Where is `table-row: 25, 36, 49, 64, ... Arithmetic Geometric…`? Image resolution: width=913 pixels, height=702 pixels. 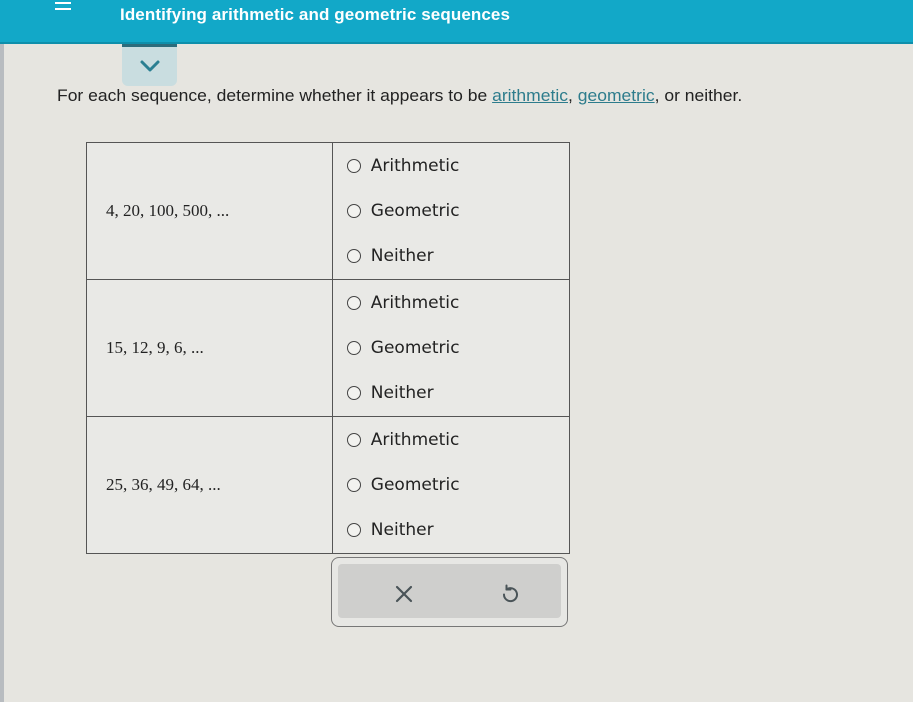
table-row: 25, 36, 49, 64, ... Arithmetic Geometric… is located at coordinates (328, 485).